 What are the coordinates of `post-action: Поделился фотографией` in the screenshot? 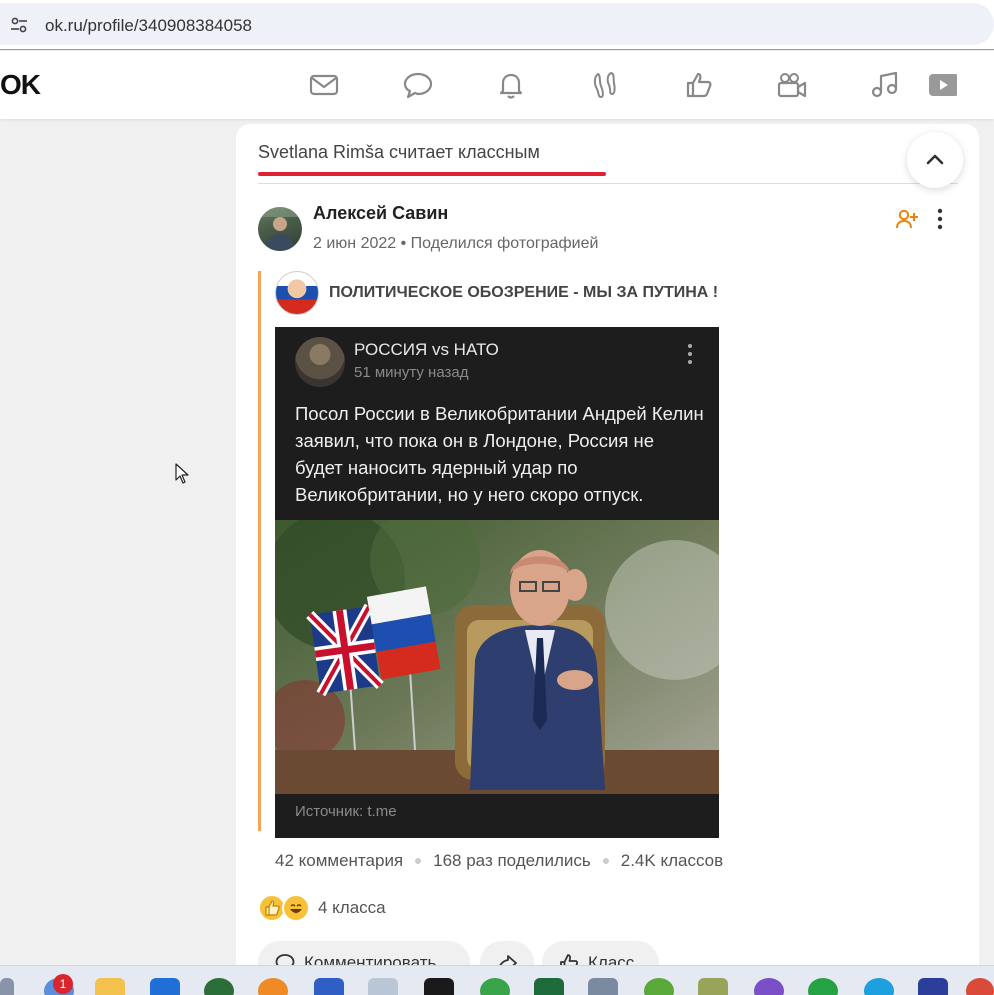 It's located at (504, 243).